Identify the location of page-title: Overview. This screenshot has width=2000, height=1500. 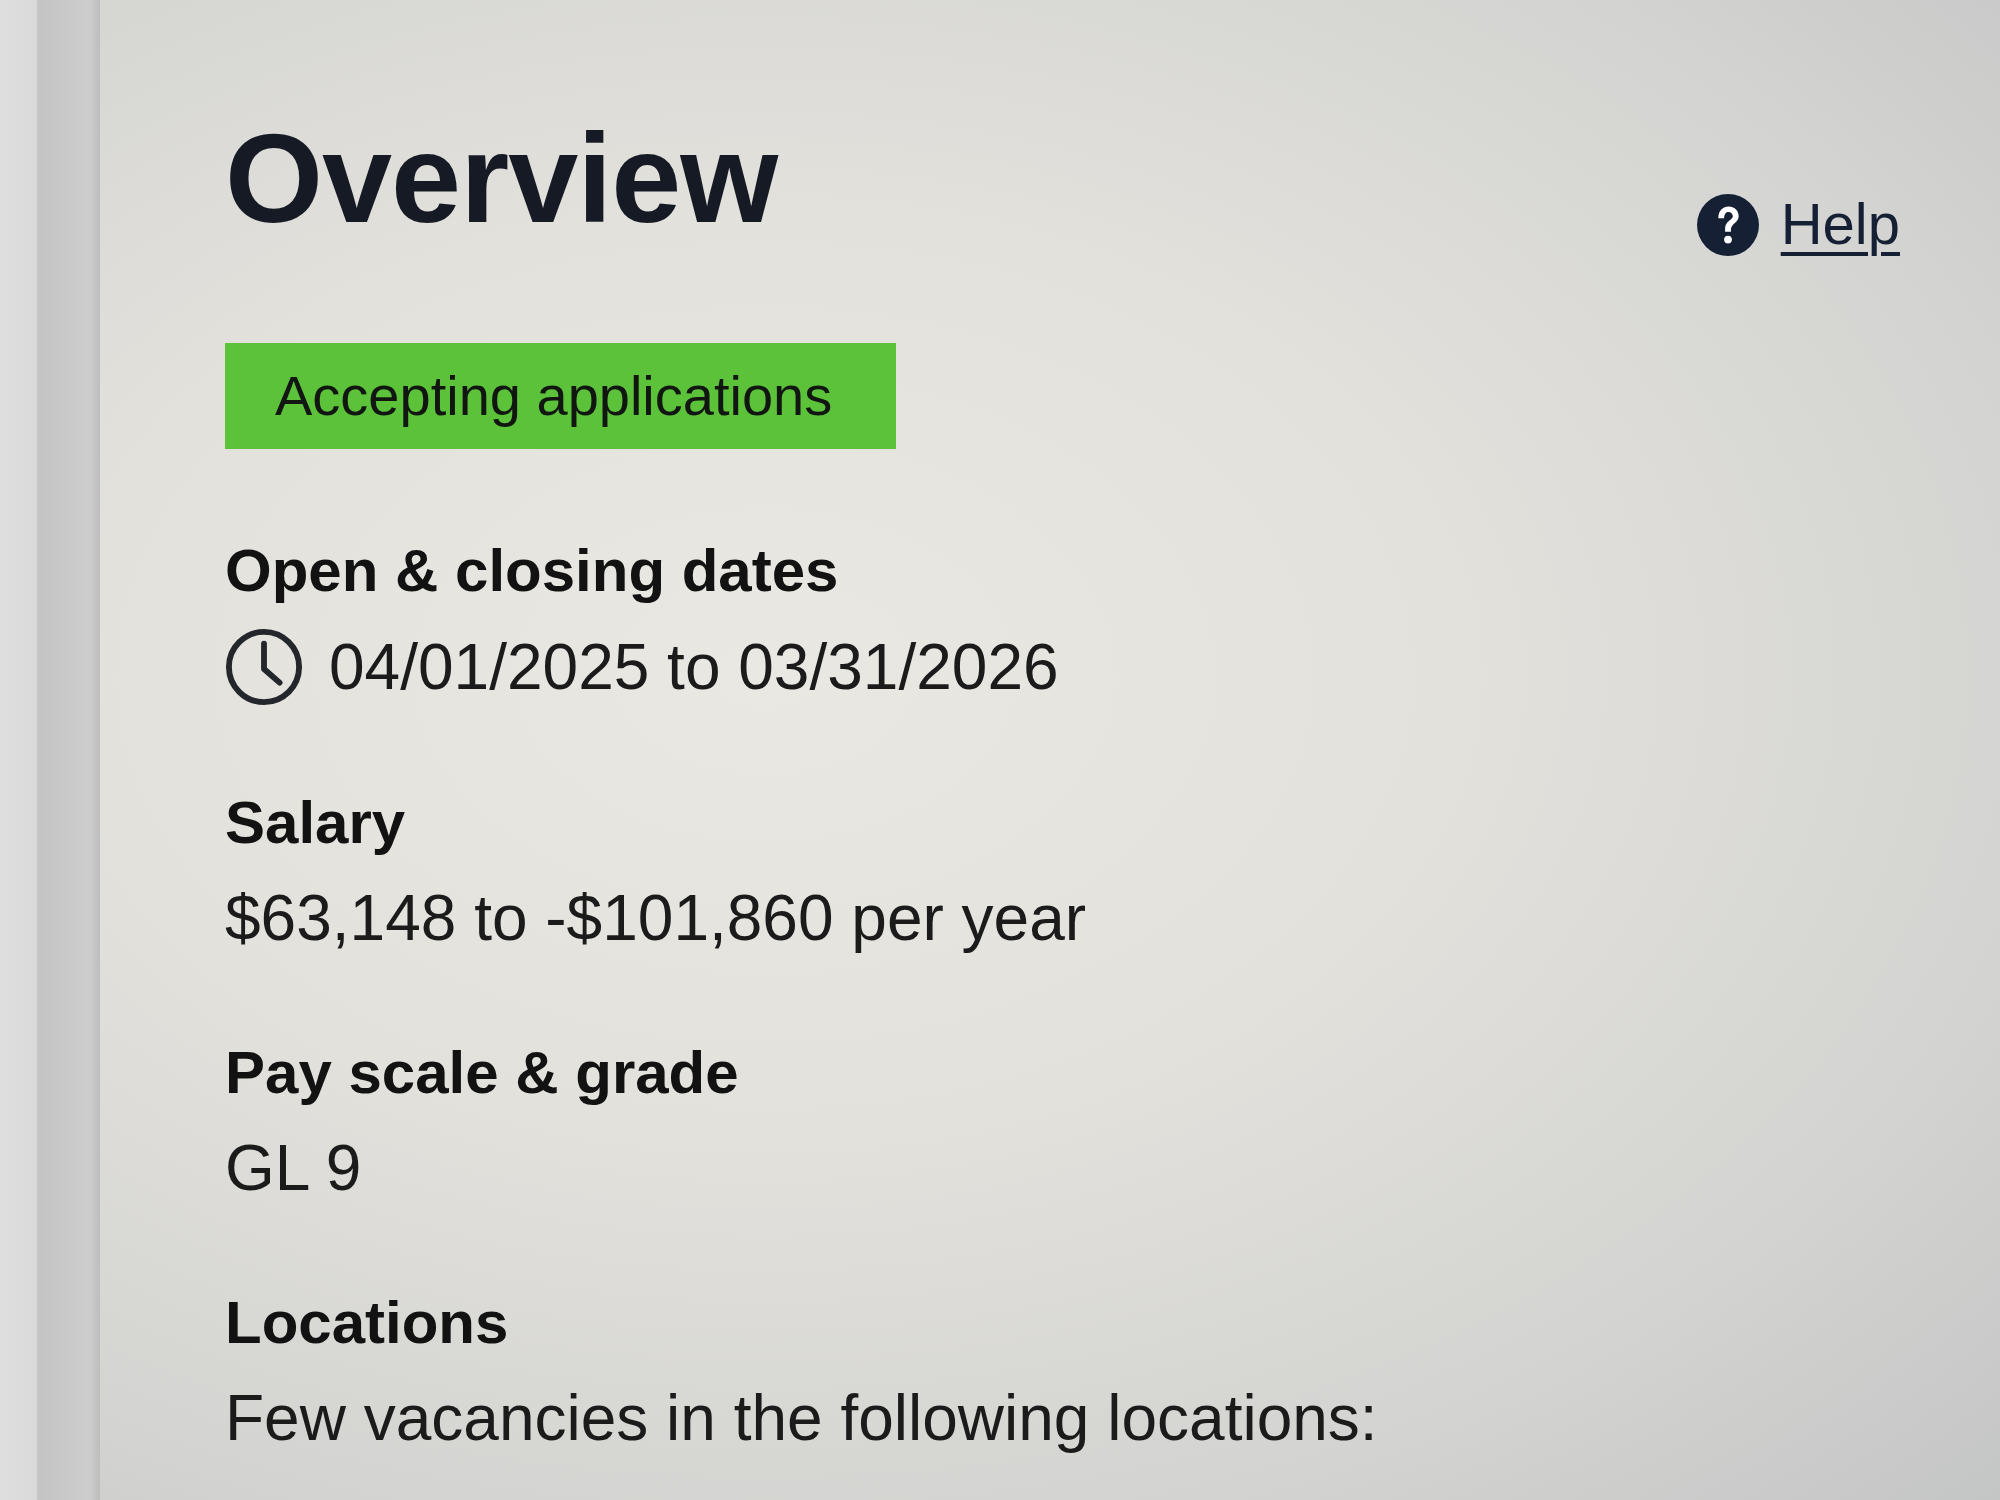
(501, 179).